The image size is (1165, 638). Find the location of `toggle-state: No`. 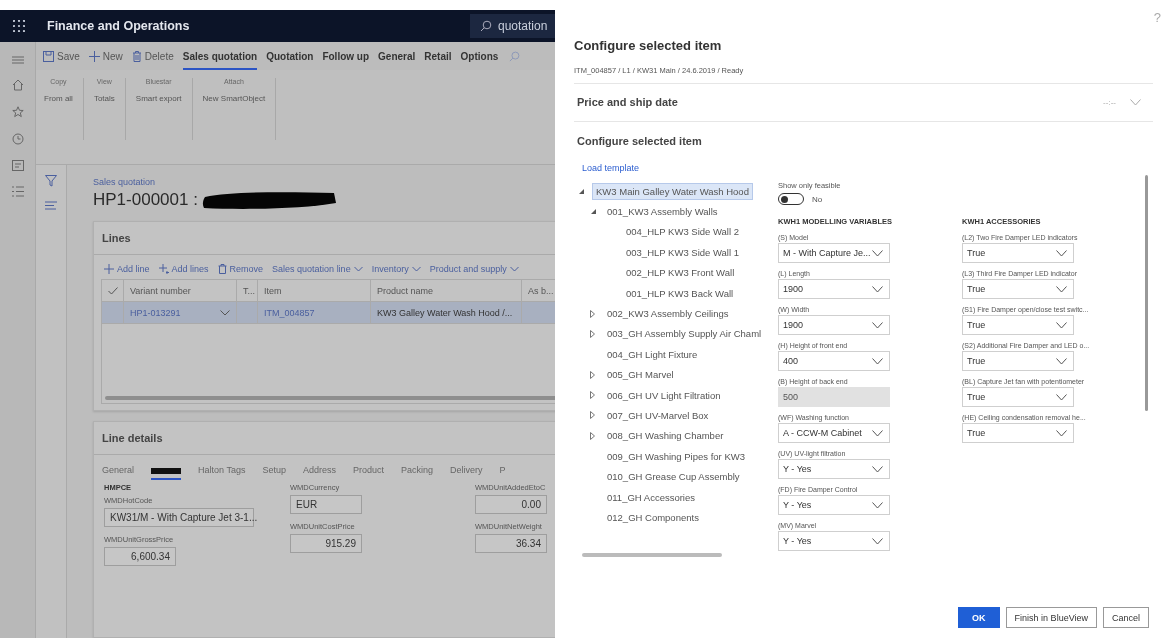

toggle-state: No is located at coordinates (817, 199).